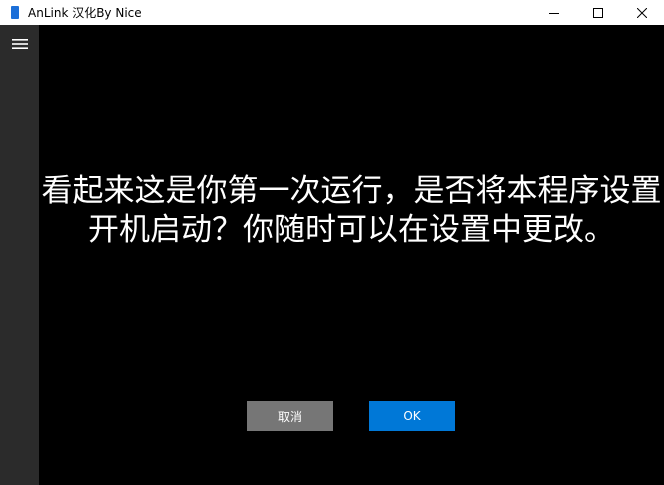 The height and width of the screenshot is (485, 664). Describe the element at coordinates (351, 230) in the screenshot. I see `message-line-2: 开机启动？你随时可以在设置中更改。` at that location.